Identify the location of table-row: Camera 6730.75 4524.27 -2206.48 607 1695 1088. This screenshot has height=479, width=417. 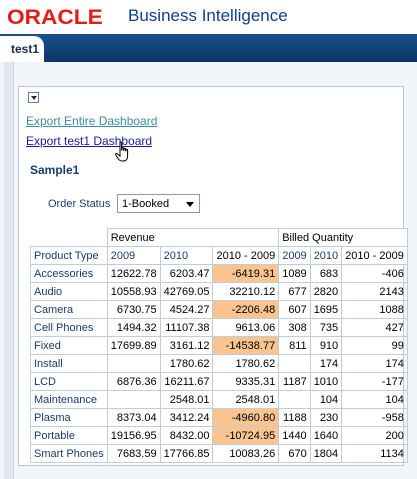
(219, 309).